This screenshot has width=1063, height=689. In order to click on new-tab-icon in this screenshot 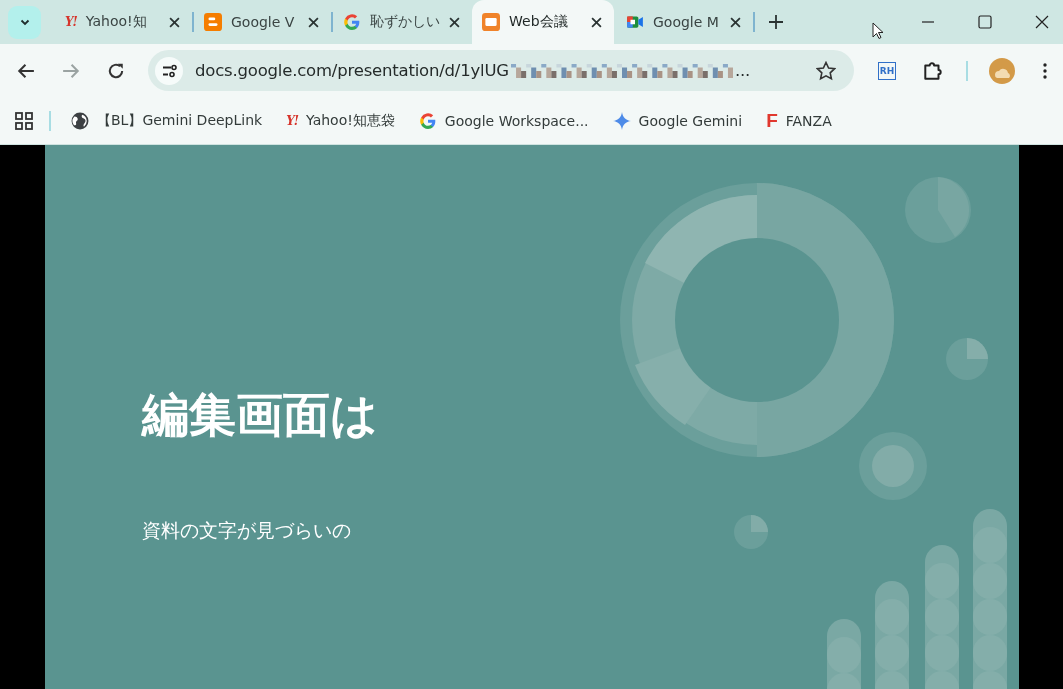, I will do `click(776, 22)`.